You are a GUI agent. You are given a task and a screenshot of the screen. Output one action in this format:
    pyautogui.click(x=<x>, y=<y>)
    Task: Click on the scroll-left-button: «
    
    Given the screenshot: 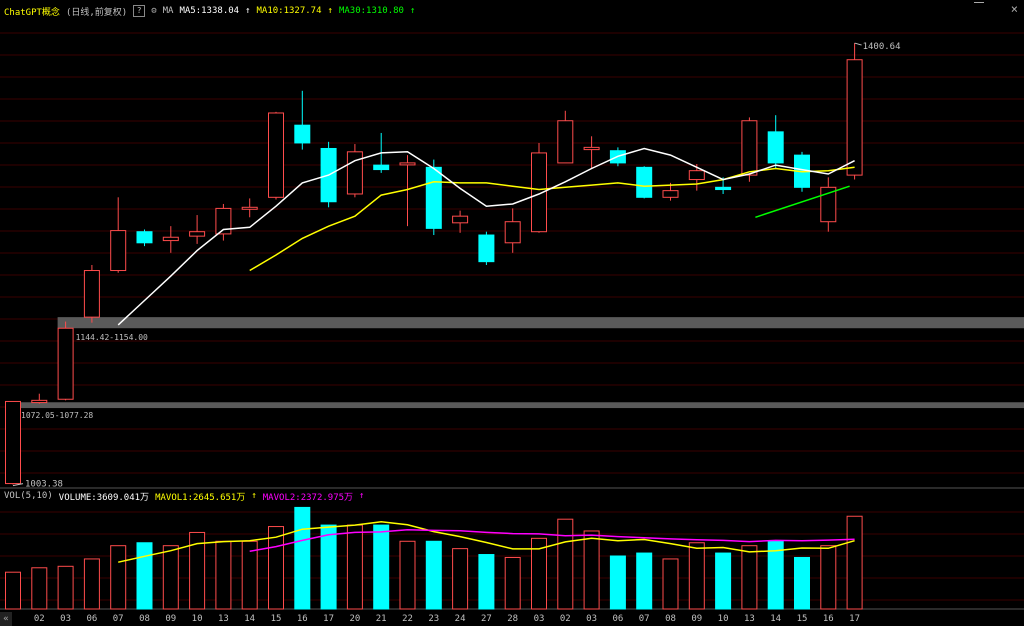 What is the action you would take?
    pyautogui.click(x=6, y=619)
    